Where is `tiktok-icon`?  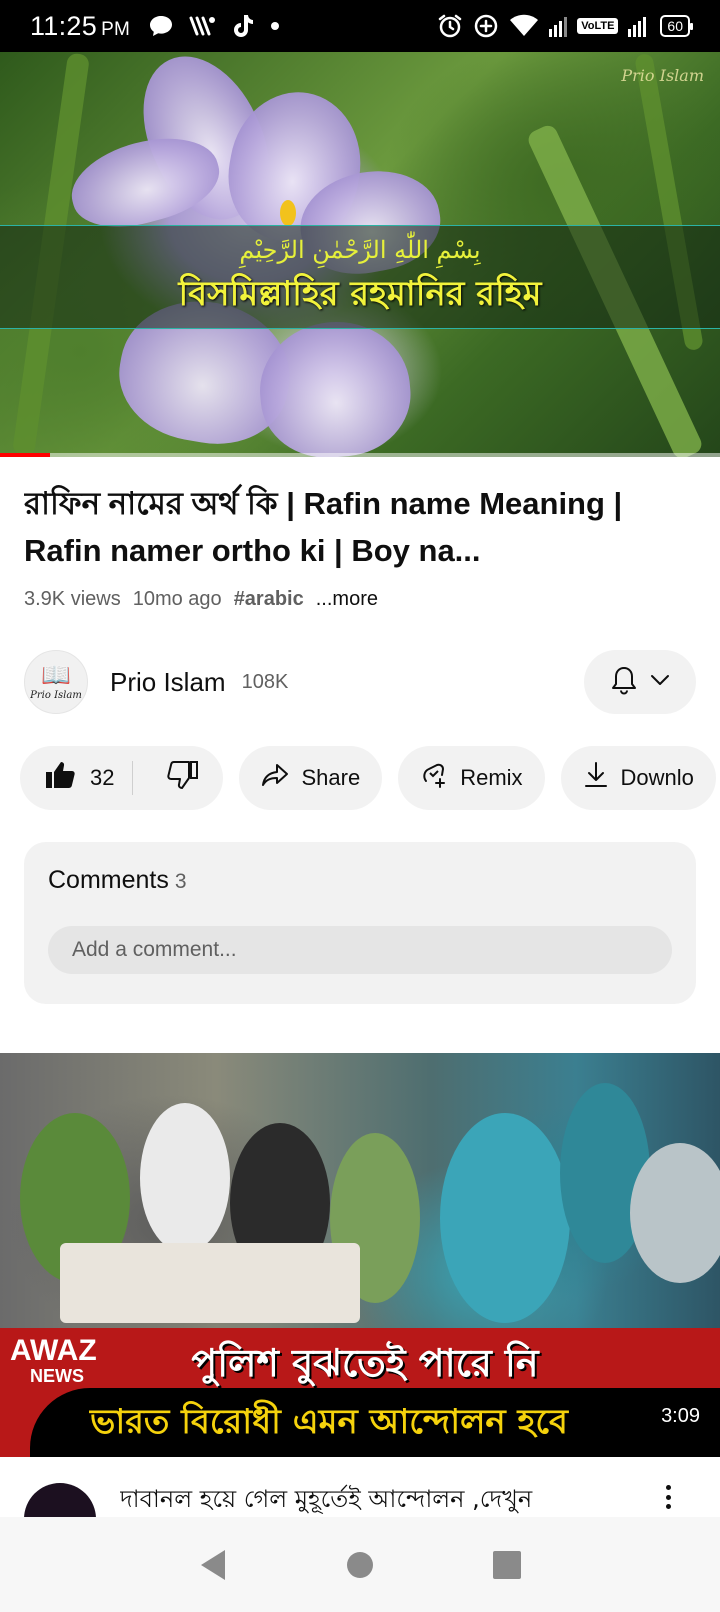 tiktok-icon is located at coordinates (242, 26).